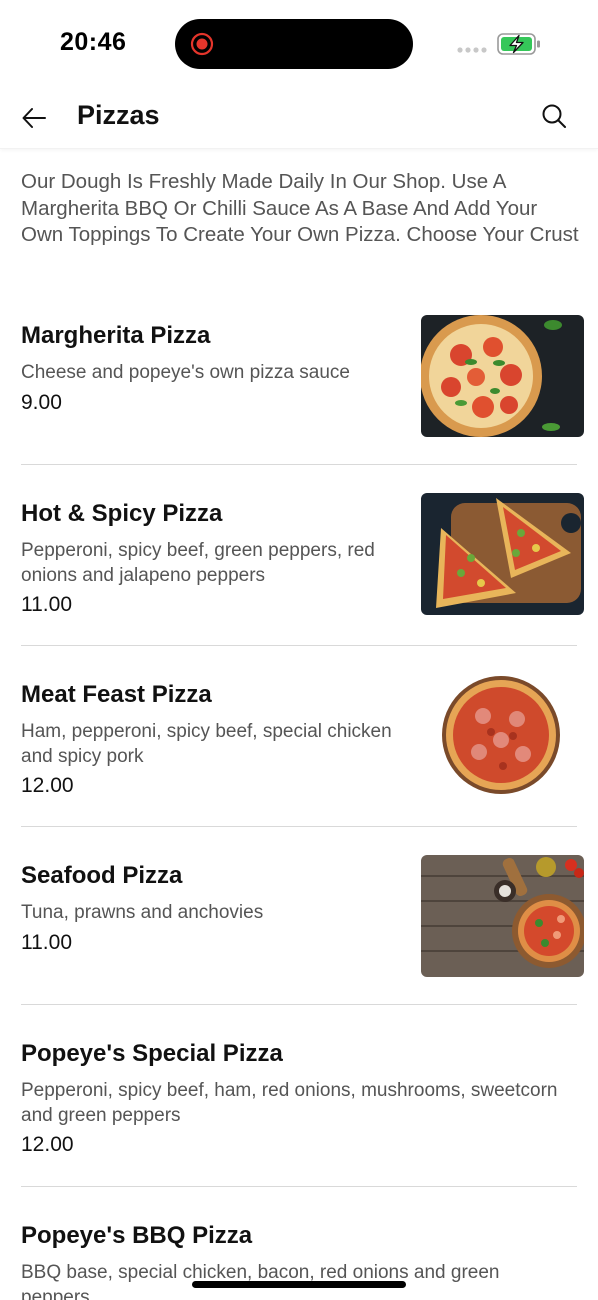 The height and width of the screenshot is (1300, 598). What do you see at coordinates (102, 875) in the screenshot?
I see `item-name: Seafood Pizza` at bounding box center [102, 875].